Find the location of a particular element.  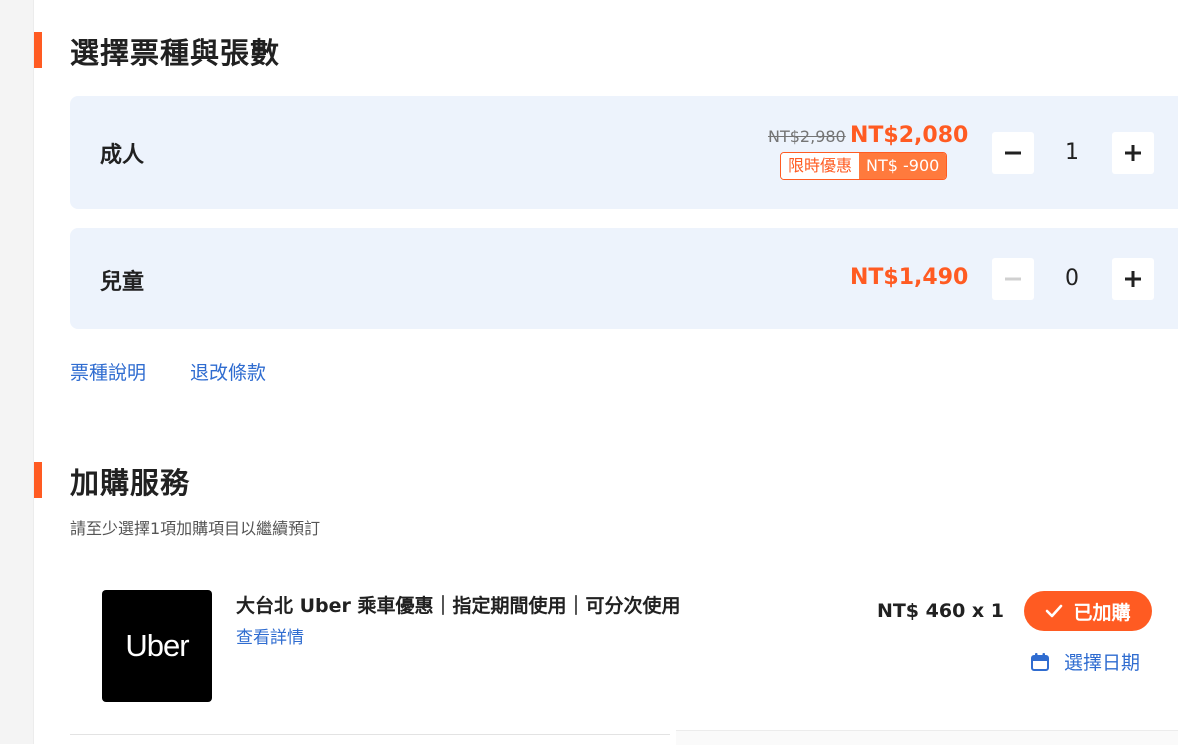

ticket-name: 成人 is located at coordinates (122, 155).